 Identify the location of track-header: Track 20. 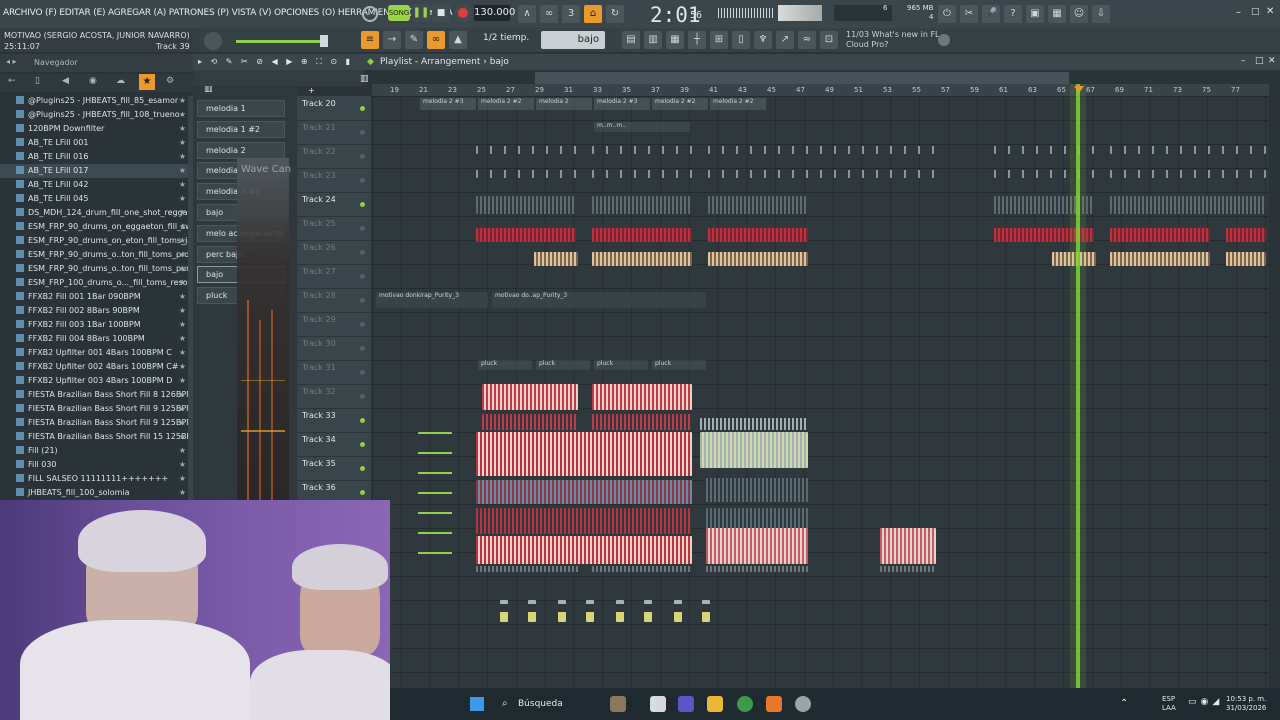
(334, 109).